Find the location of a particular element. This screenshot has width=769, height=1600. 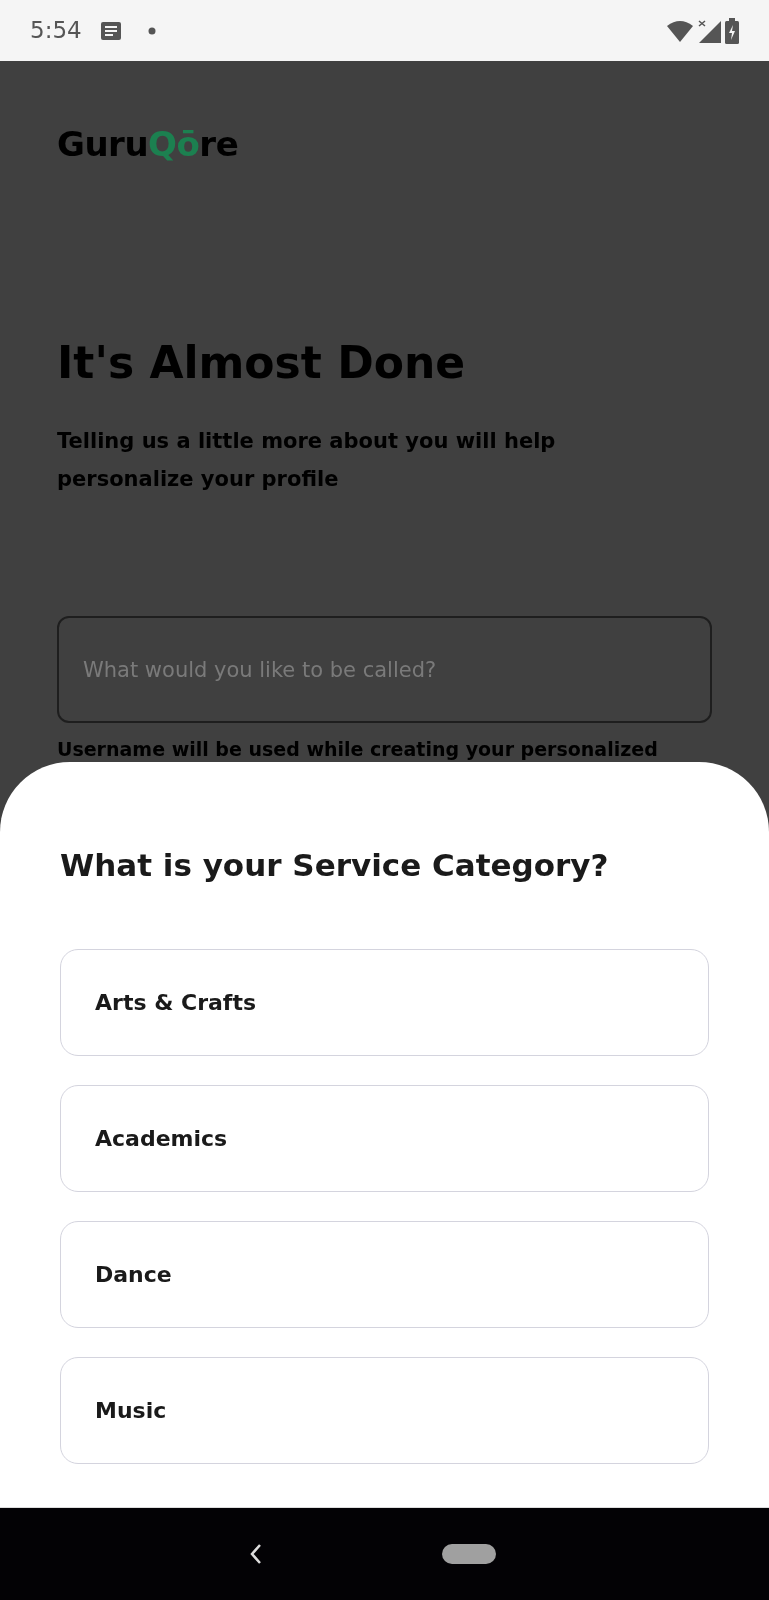

signal-icon is located at coordinates (709, 30).